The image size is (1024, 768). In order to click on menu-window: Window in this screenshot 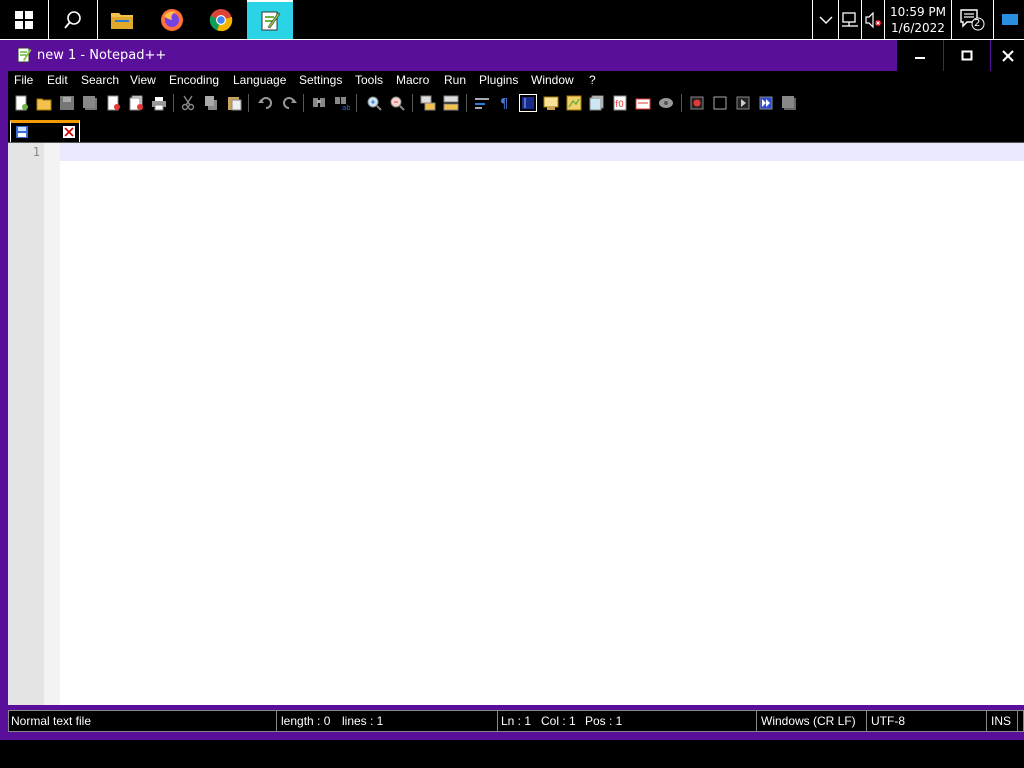, I will do `click(552, 80)`.